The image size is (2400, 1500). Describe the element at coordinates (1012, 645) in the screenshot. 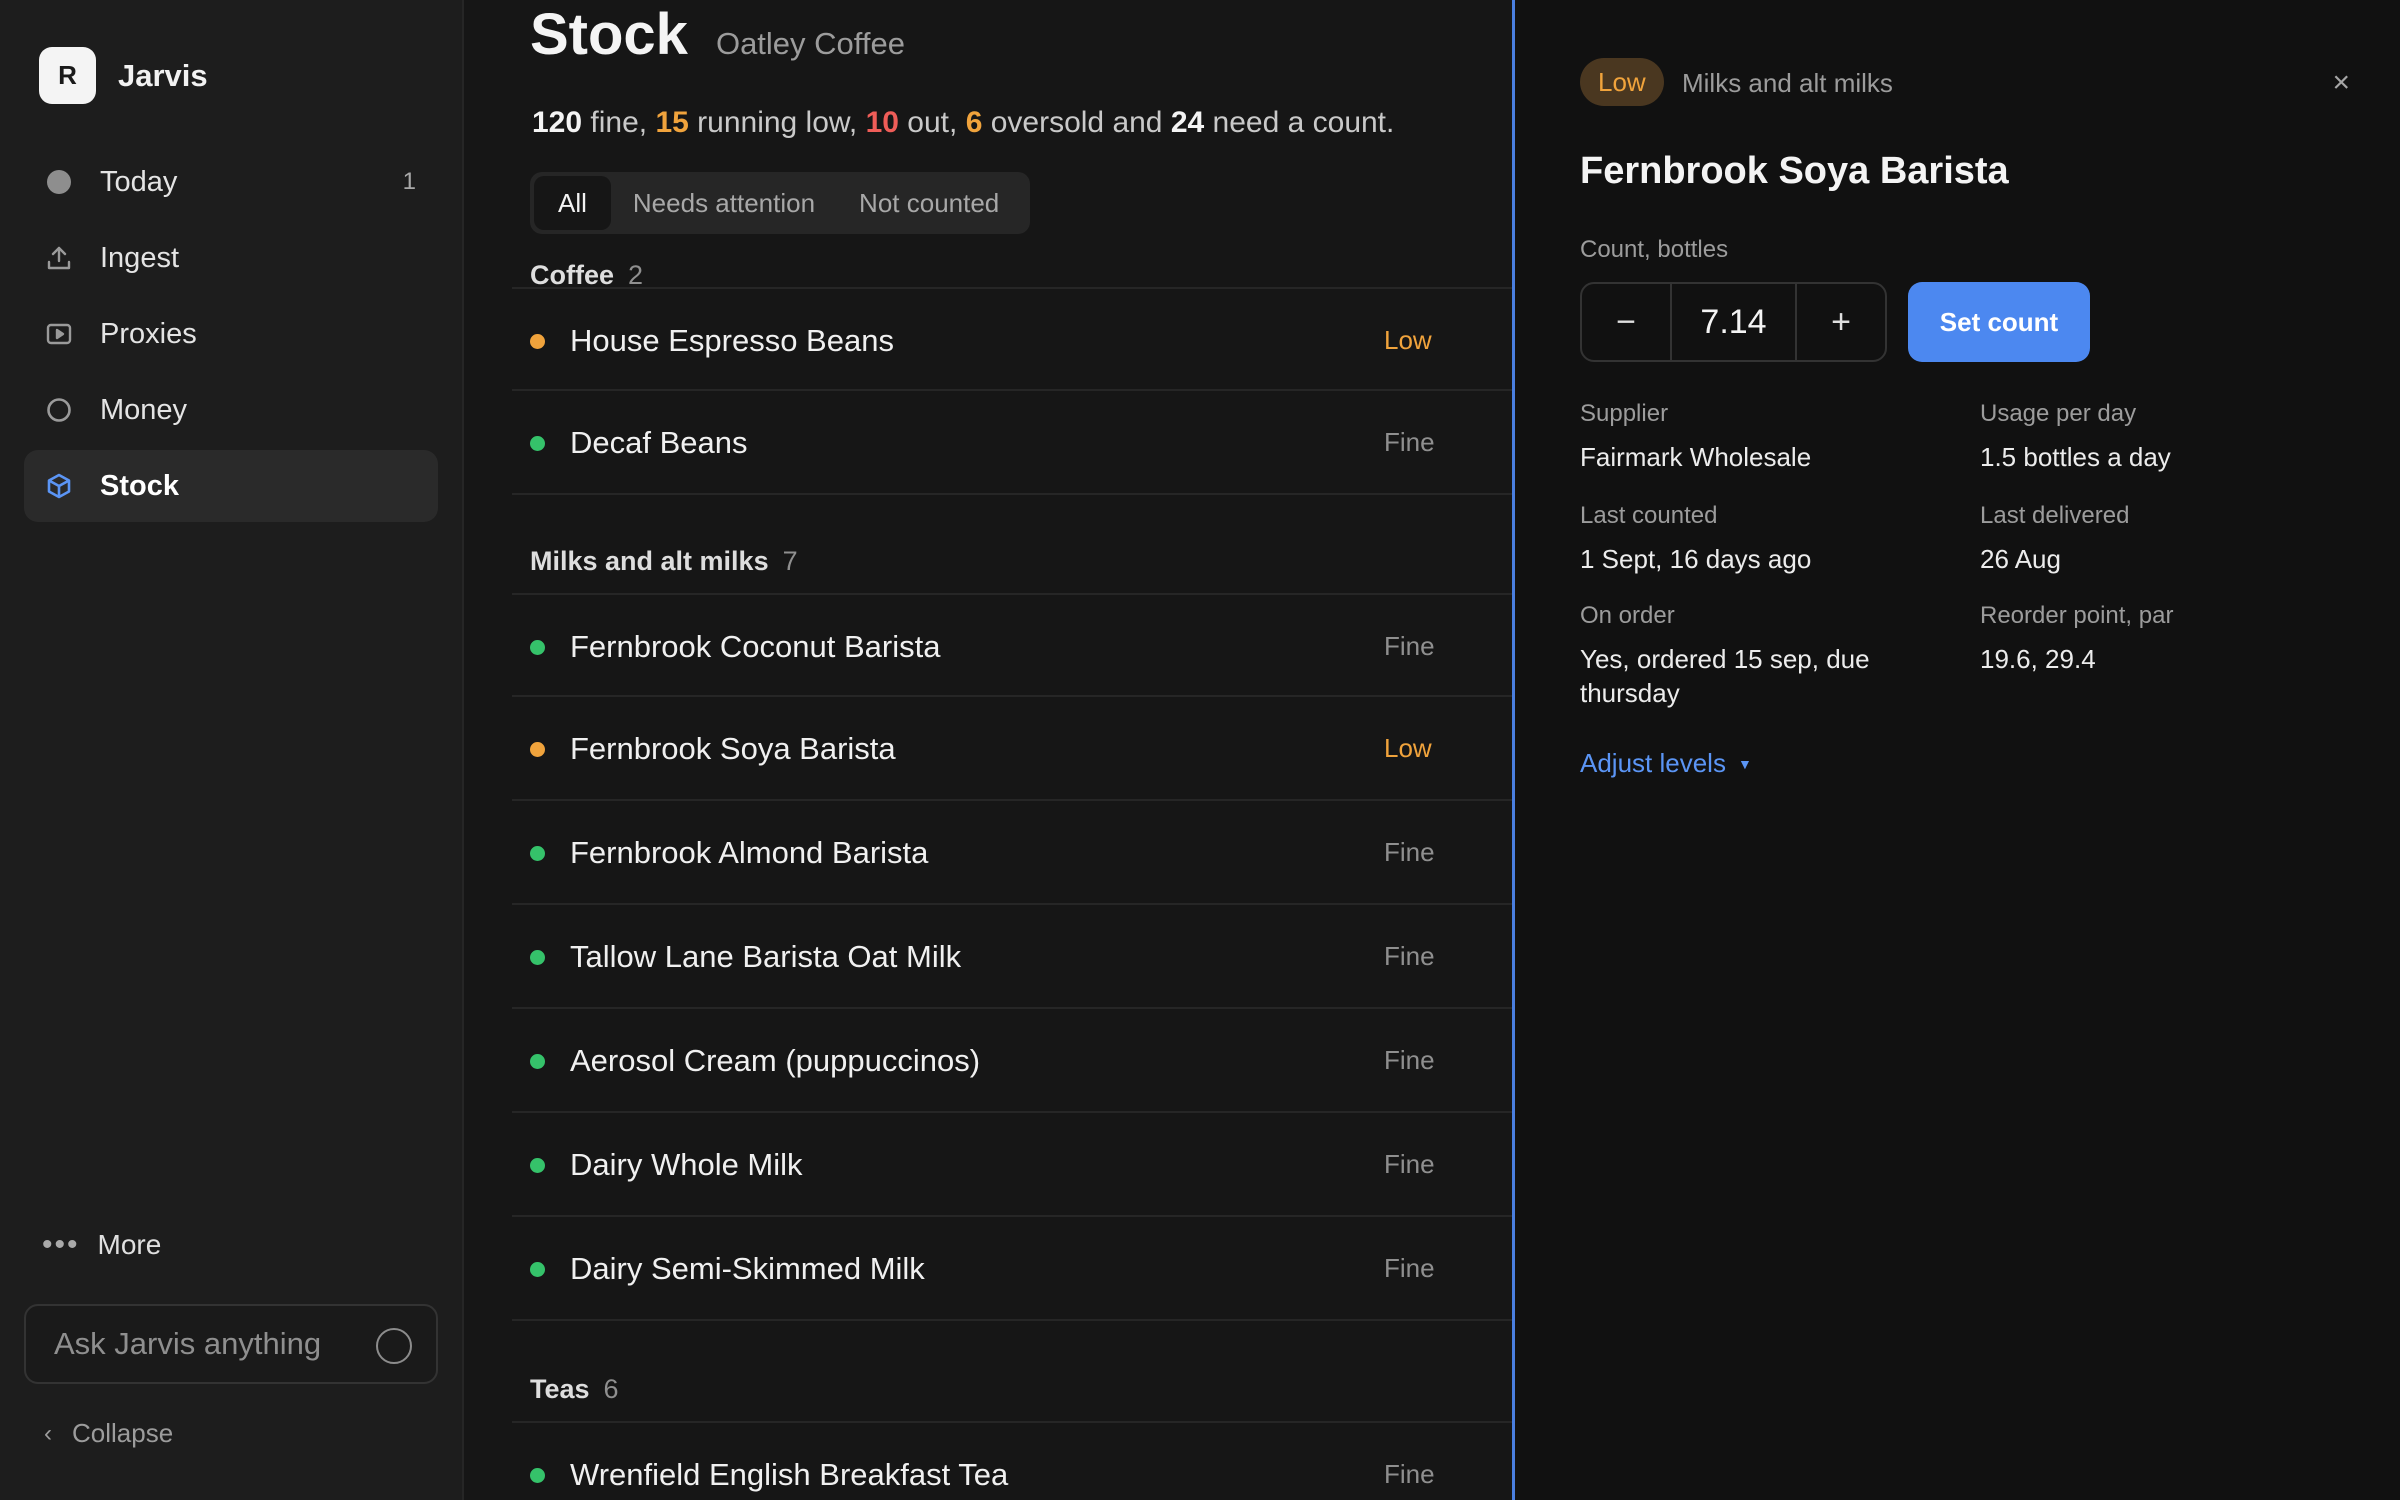

I see `list-item: Fernbrook Coconut Barista Fine` at that location.